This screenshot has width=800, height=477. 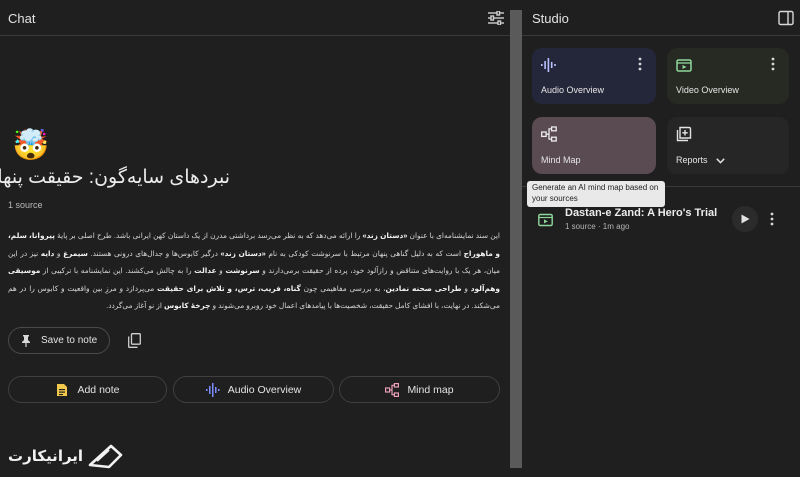 What do you see at coordinates (115, 177) in the screenshot?
I see `source-title: نبردهای سایه‌گون: حقیقت پنهان` at bounding box center [115, 177].